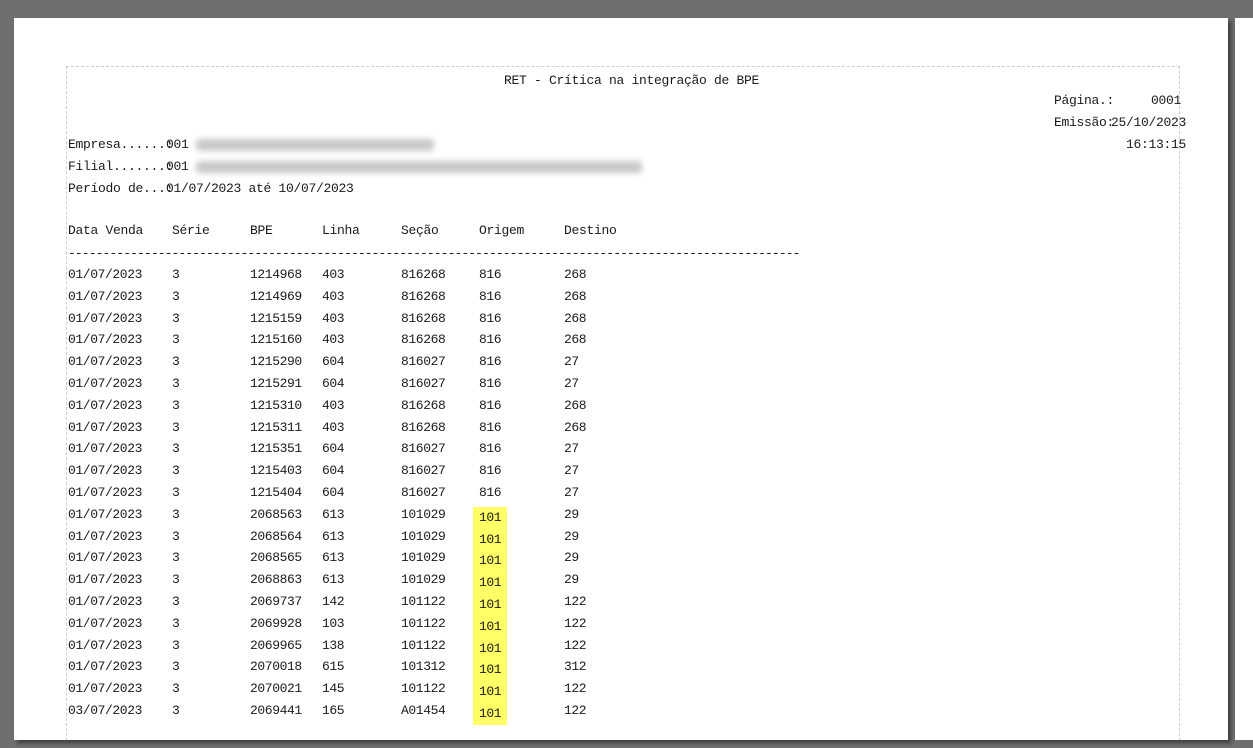  Describe the element at coordinates (502, 230) in the screenshot. I see `column-header-origem: Origem` at that location.